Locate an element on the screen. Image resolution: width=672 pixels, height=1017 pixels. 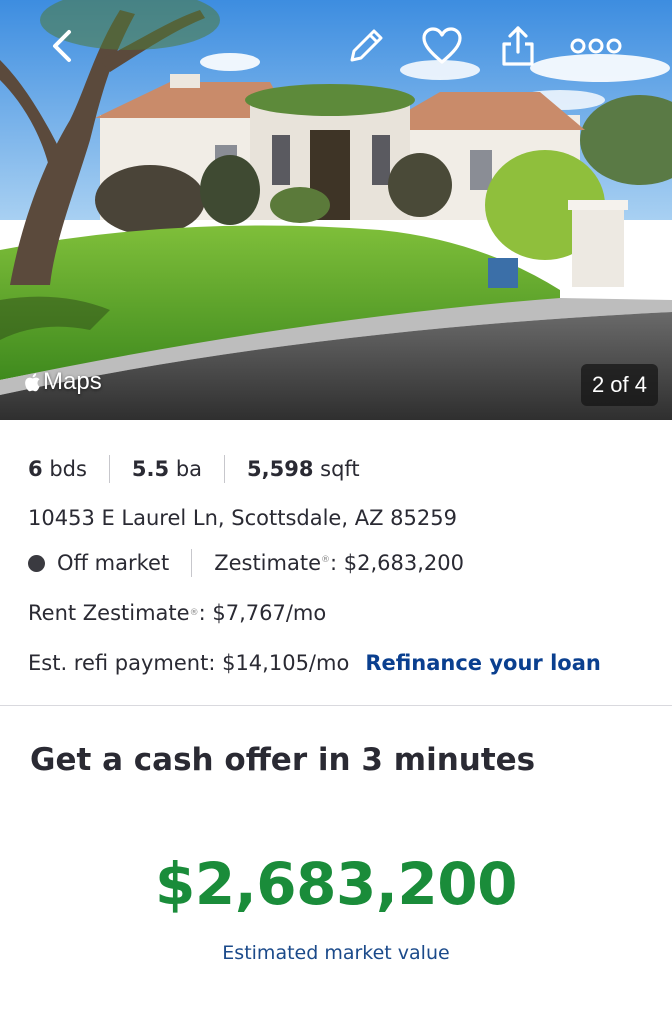
maps-logo-text: Maps is located at coordinates (72, 381).